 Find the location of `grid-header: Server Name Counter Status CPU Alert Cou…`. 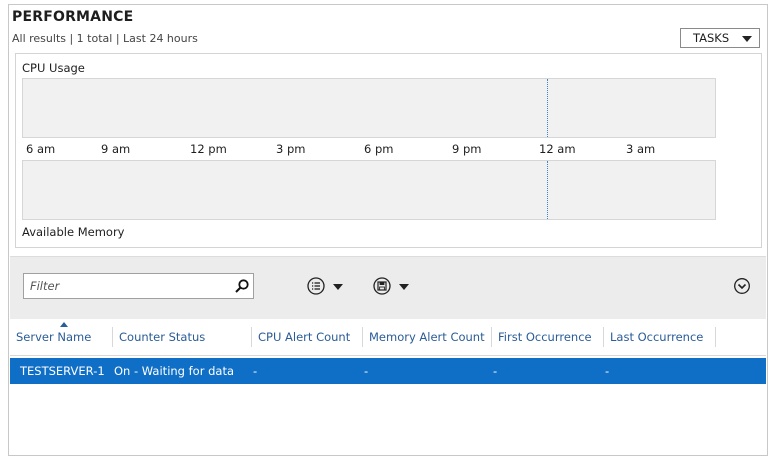

grid-header: Server Name Counter Status CPU Alert Cou… is located at coordinates (388, 337).